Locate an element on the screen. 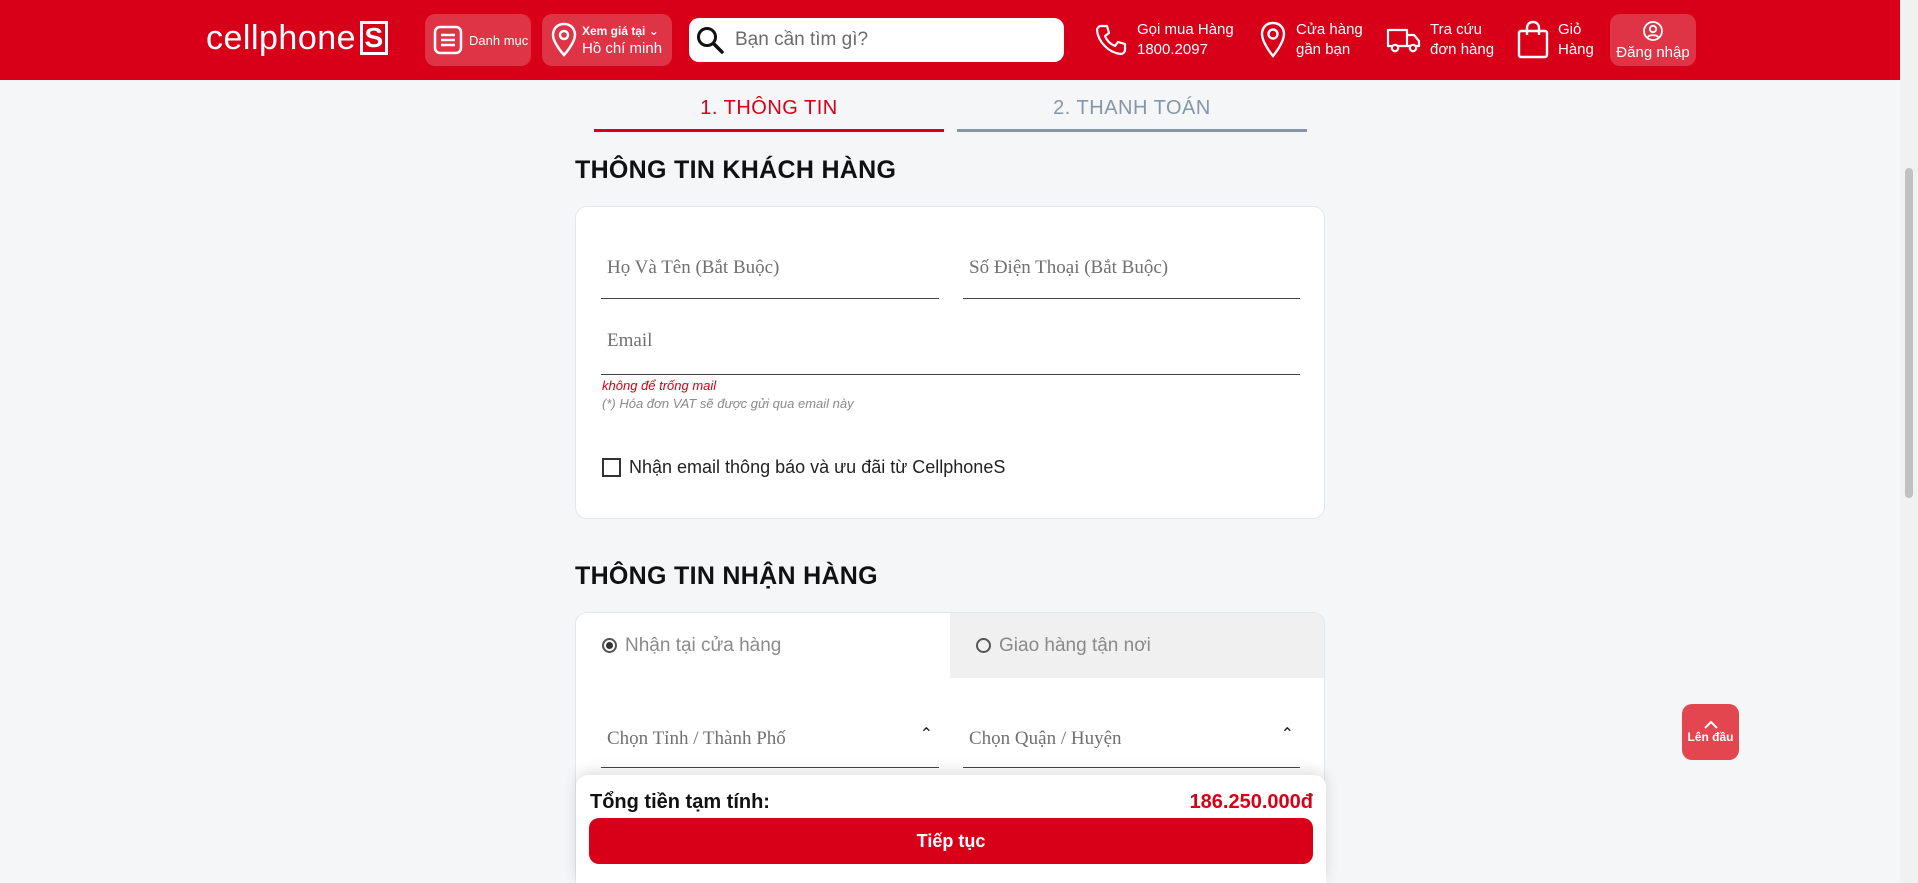 This screenshot has width=1918, height=883. radio-selected-icon is located at coordinates (609, 645).